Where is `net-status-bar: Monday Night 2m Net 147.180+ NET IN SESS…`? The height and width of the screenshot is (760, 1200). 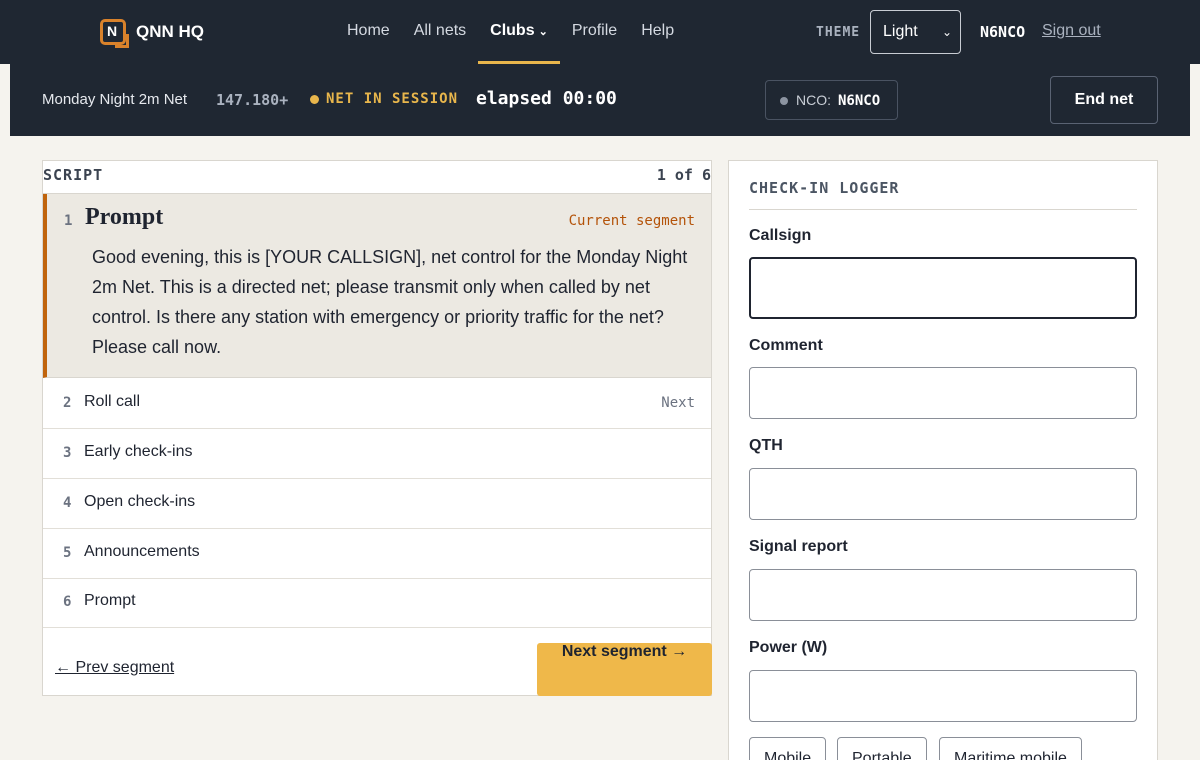
net-status-bar: Monday Night 2m Net 147.180+ NET IN SESS… is located at coordinates (600, 100).